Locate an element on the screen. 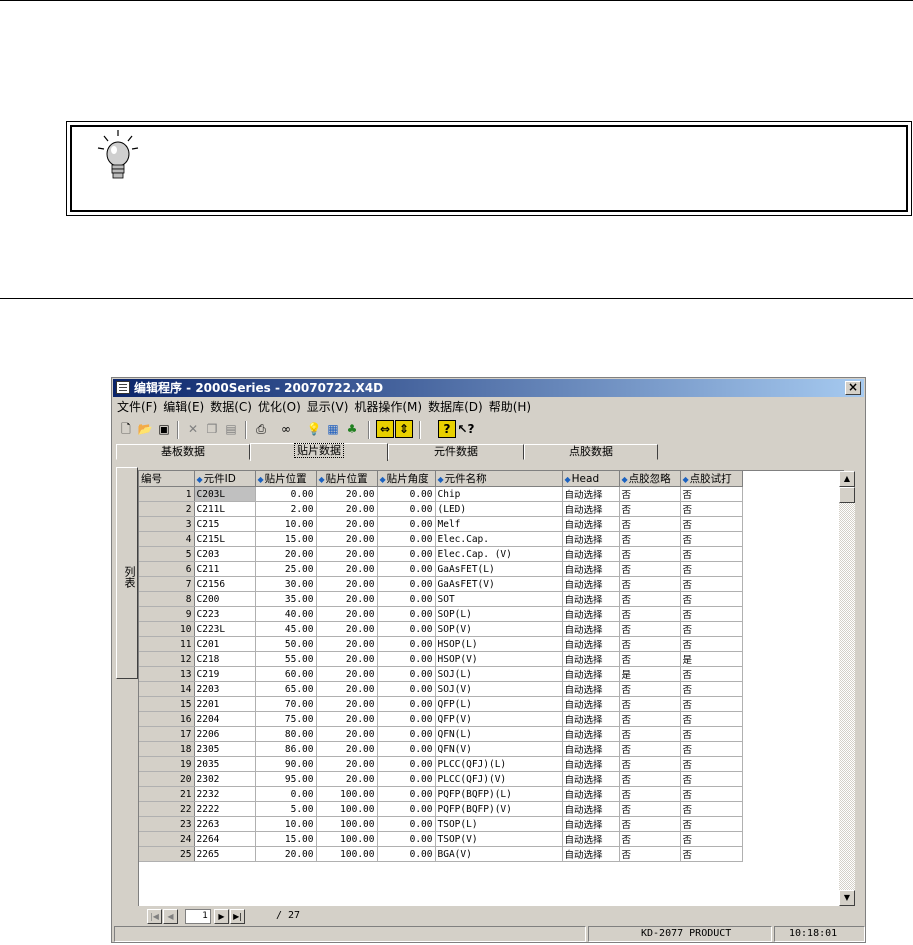 This screenshot has width=913, height=945. table-row: 7 C2156 30.00 20.00 0.00 GaAsFET(V) 自动选择否否 is located at coordinates (441, 584).